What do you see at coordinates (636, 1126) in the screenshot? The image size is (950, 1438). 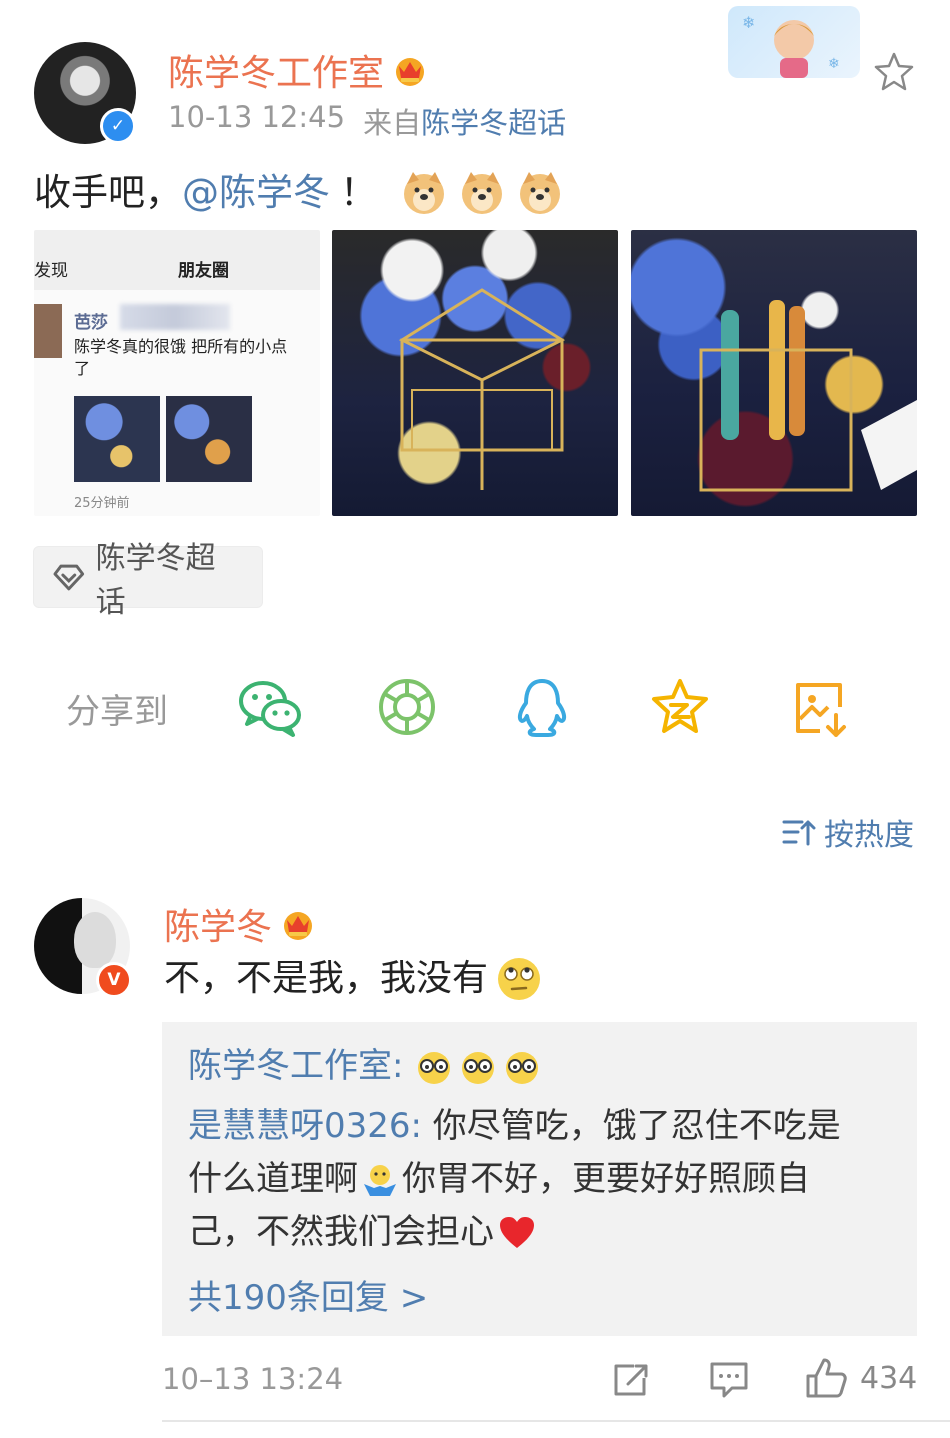 I see `reply-2-text-1: 你尽管吃，饿了忍住不吃是` at bounding box center [636, 1126].